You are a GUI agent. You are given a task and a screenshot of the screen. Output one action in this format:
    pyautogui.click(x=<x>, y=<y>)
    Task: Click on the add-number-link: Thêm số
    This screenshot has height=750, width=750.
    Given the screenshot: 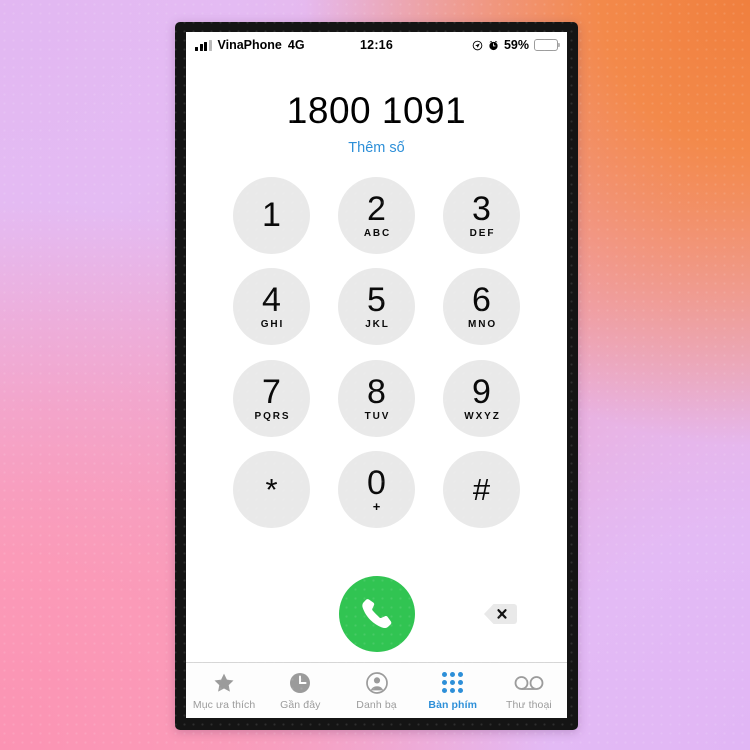 What is the action you would take?
    pyautogui.click(x=376, y=148)
    